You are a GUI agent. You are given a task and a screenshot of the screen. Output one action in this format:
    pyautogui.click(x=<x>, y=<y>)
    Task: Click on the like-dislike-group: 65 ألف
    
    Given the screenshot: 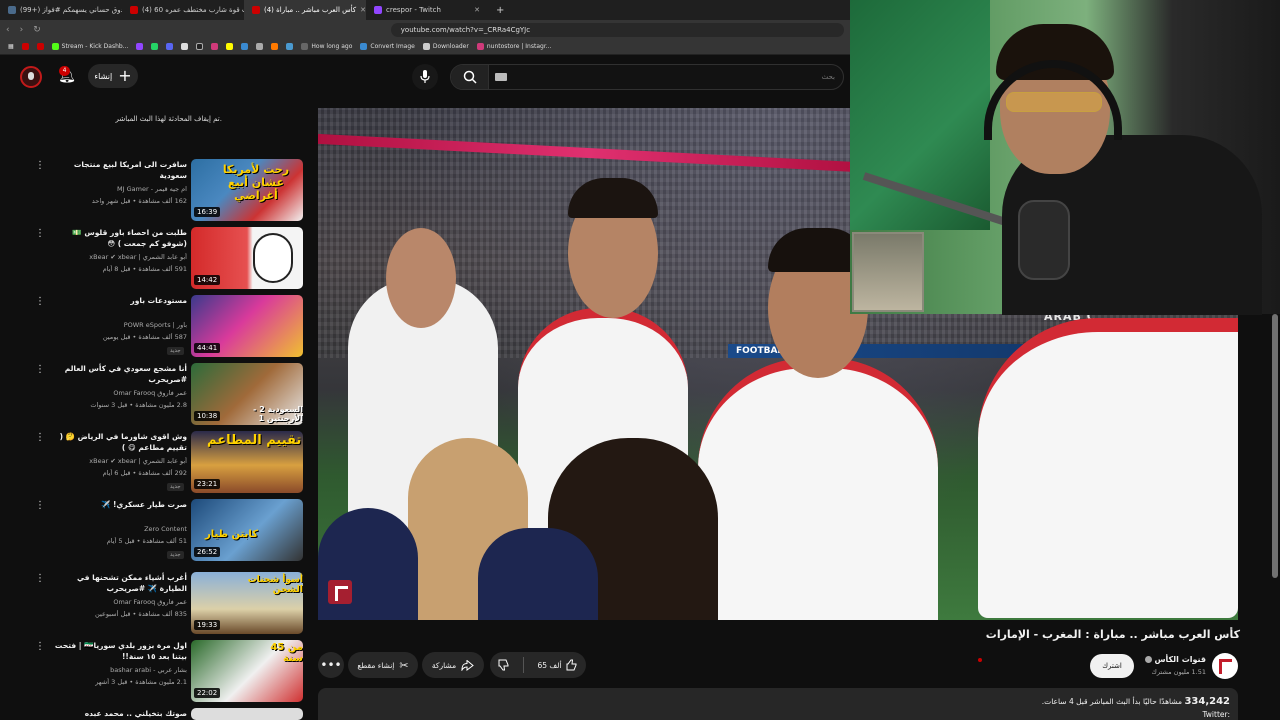 What is the action you would take?
    pyautogui.click(x=538, y=665)
    